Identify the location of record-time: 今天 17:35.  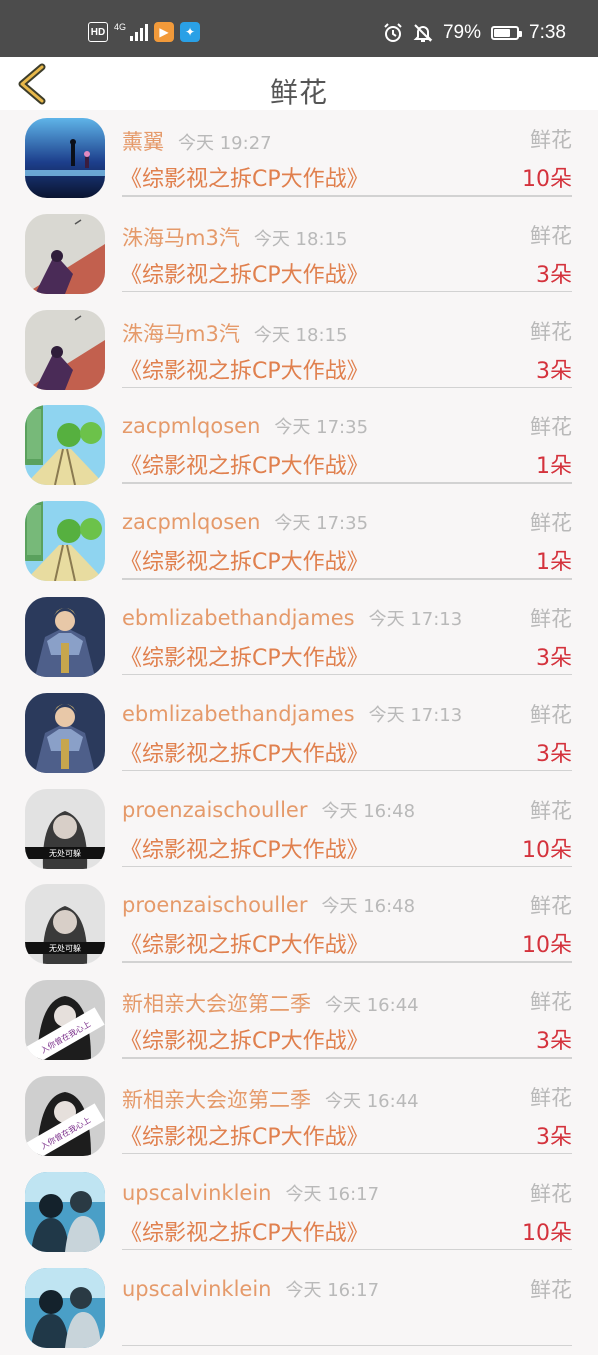
(321, 524).